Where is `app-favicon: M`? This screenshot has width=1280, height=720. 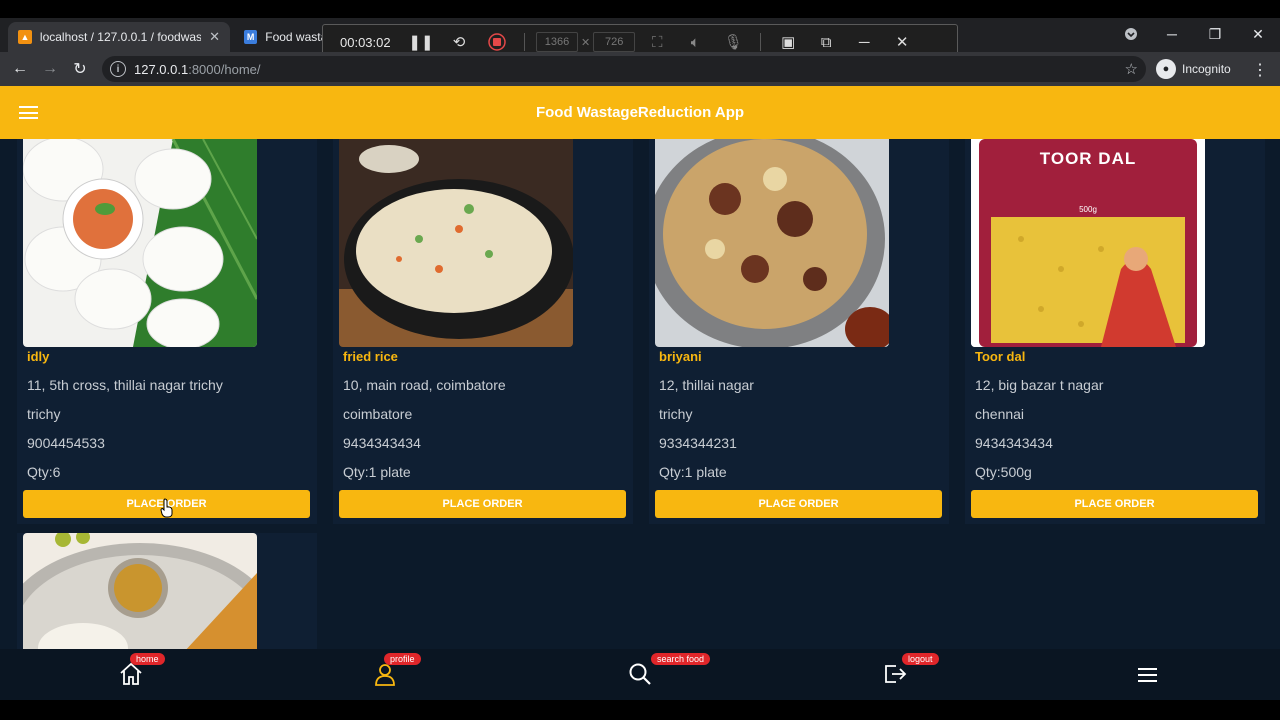
app-favicon: M is located at coordinates (251, 37).